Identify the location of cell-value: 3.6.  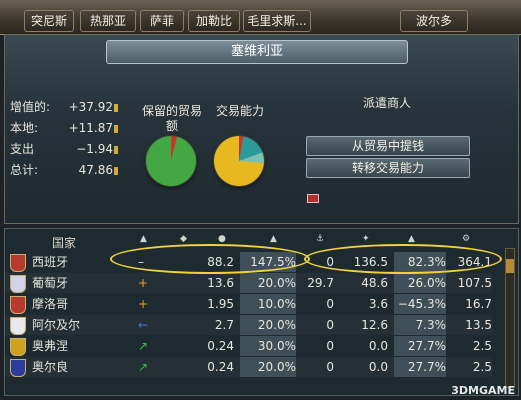
(378, 304).